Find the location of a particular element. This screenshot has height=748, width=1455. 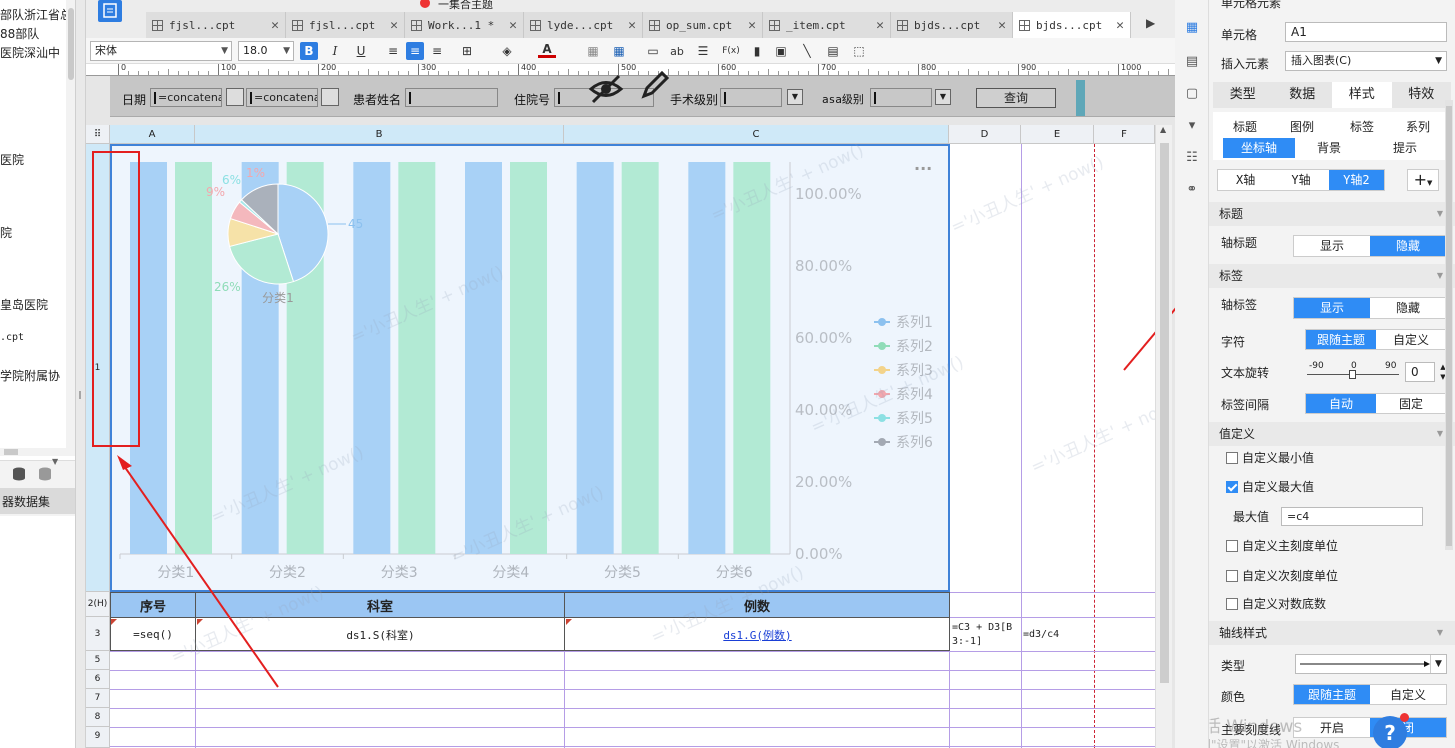

cell-element-icon: ▦ is located at coordinates (1192, 27).